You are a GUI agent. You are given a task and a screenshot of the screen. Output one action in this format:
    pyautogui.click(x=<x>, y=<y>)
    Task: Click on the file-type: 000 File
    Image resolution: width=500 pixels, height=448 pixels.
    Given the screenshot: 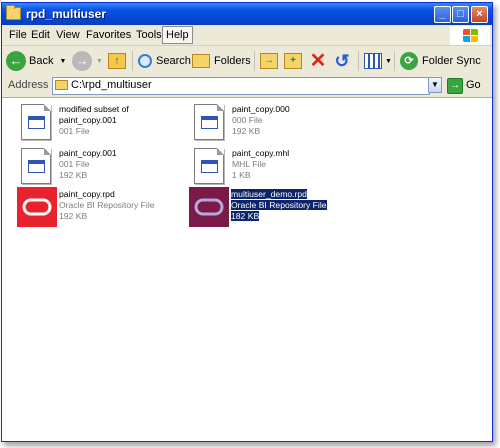 What is the action you would take?
    pyautogui.click(x=247, y=120)
    